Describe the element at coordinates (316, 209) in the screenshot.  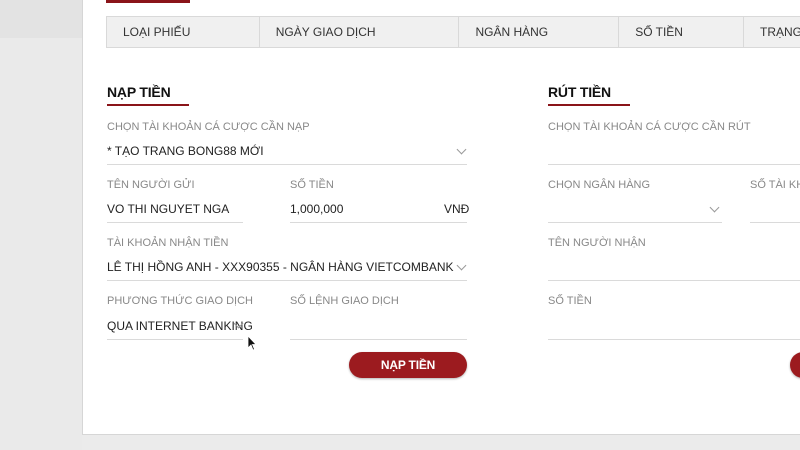
I see `deposit-amount-input: 1,000,000` at that location.